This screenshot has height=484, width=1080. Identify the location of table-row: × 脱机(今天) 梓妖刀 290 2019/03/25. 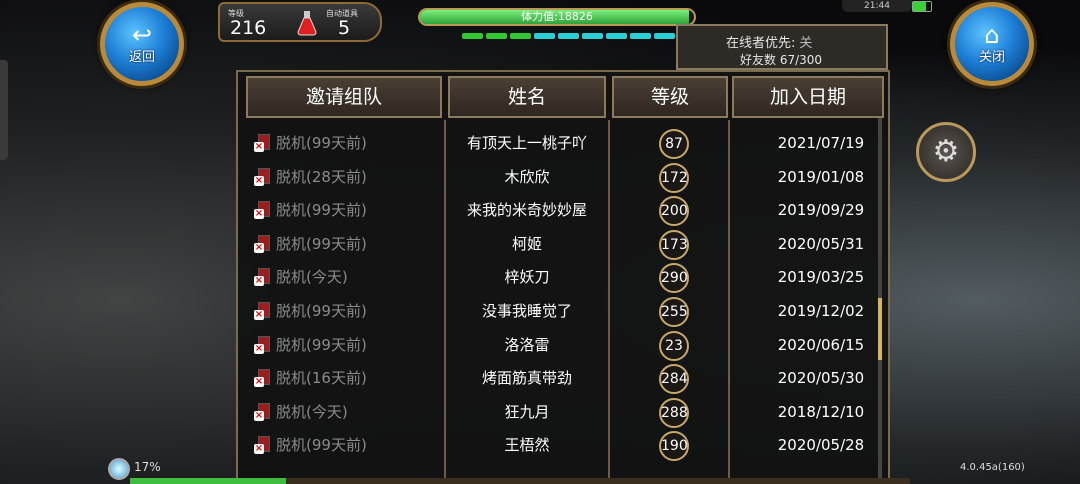
(556, 277).